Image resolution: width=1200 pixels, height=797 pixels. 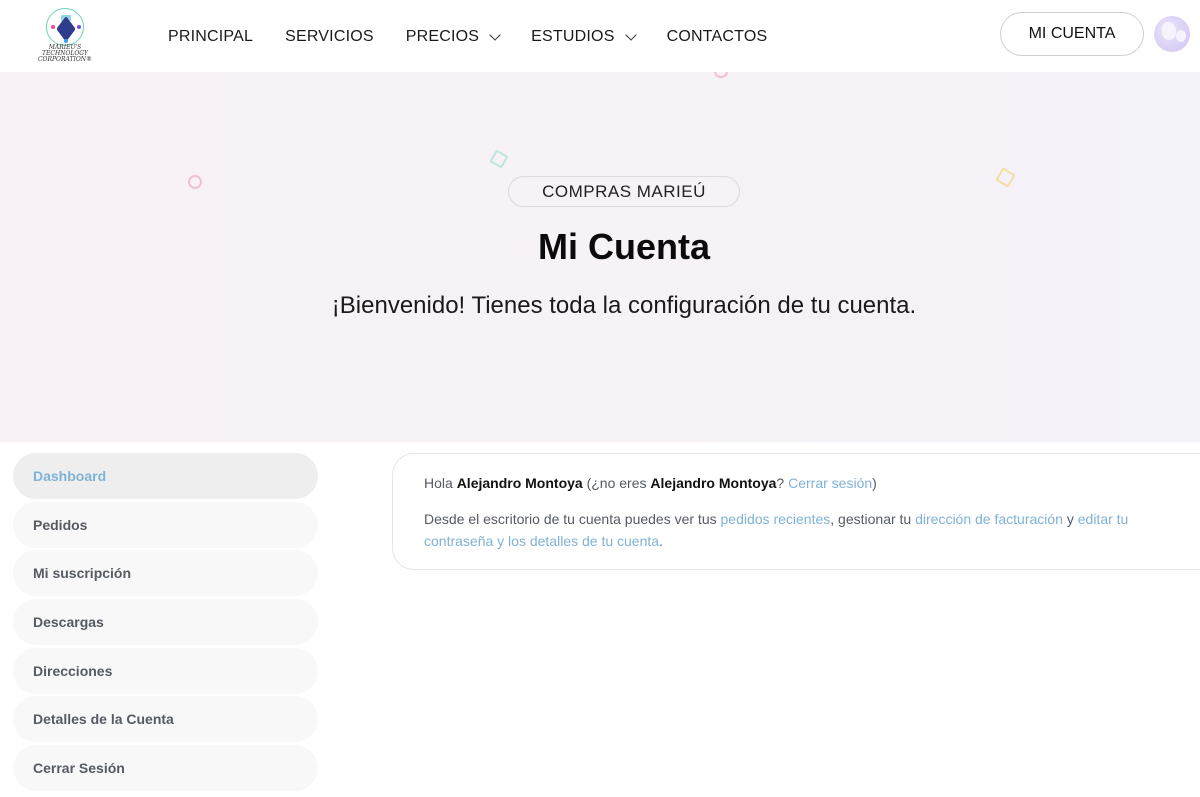 What do you see at coordinates (73, 670) in the screenshot?
I see `sidebar-item-label: Direcciones` at bounding box center [73, 670].